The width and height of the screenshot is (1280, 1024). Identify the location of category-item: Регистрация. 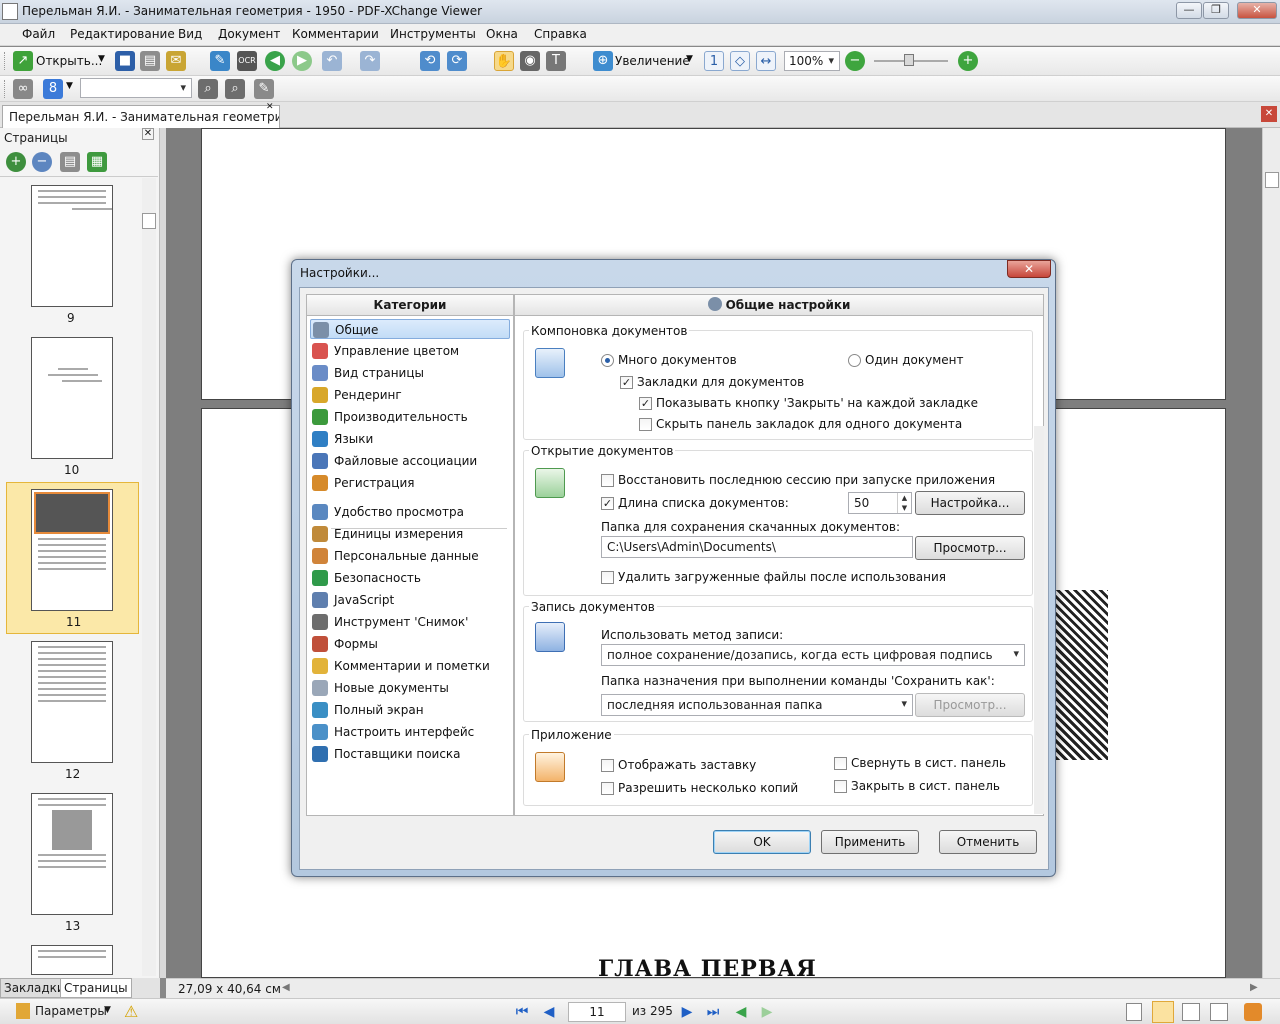
(410, 483).